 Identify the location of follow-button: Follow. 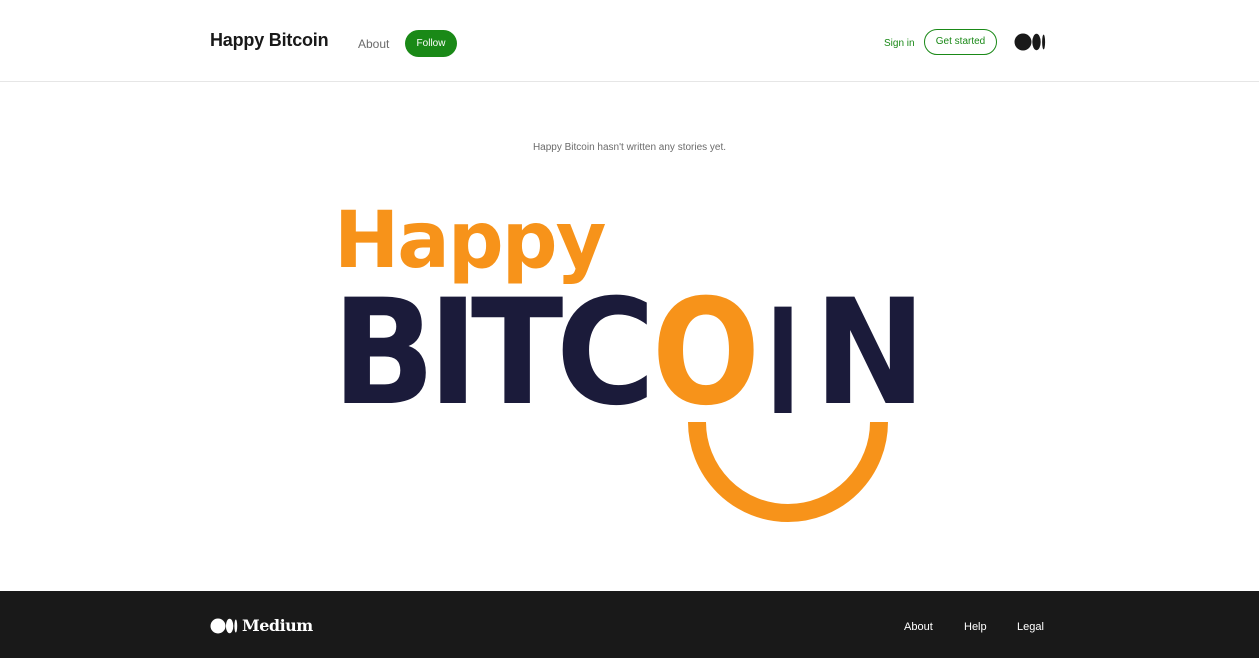
(431, 43).